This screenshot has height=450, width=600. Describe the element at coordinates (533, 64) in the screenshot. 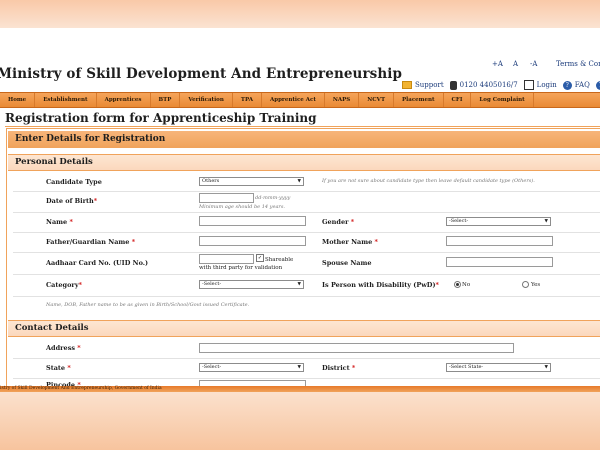

I see `font-decrease-button: -A` at that location.